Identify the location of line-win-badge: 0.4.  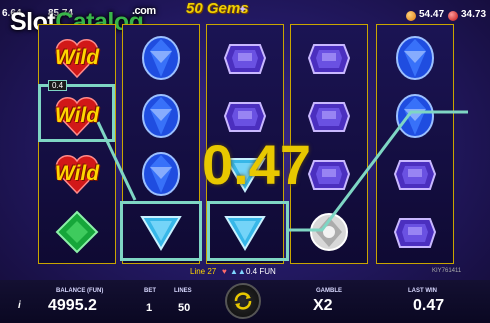
(58, 85).